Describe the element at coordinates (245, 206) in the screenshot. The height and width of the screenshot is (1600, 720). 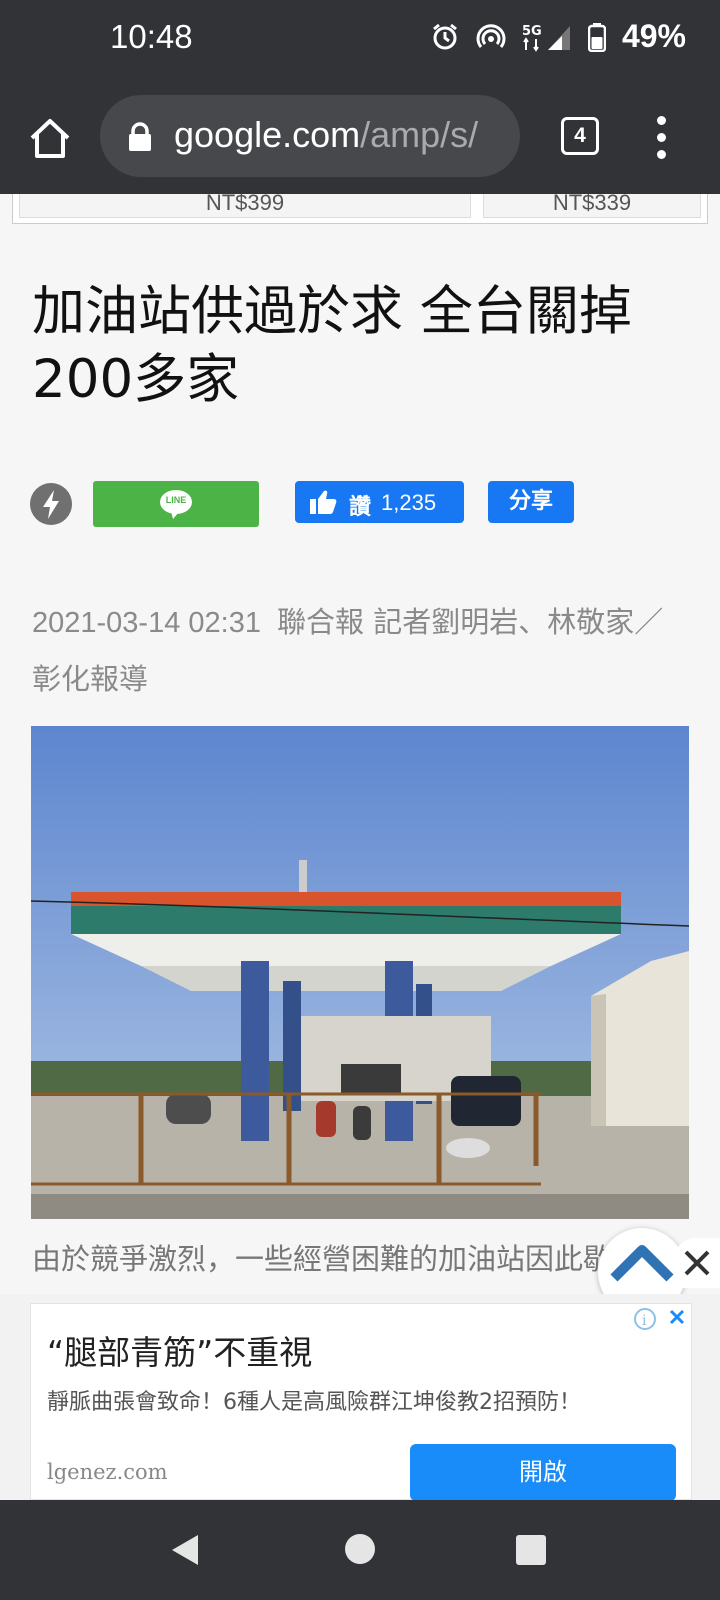
I see `ad-price-left: NT$399` at that location.